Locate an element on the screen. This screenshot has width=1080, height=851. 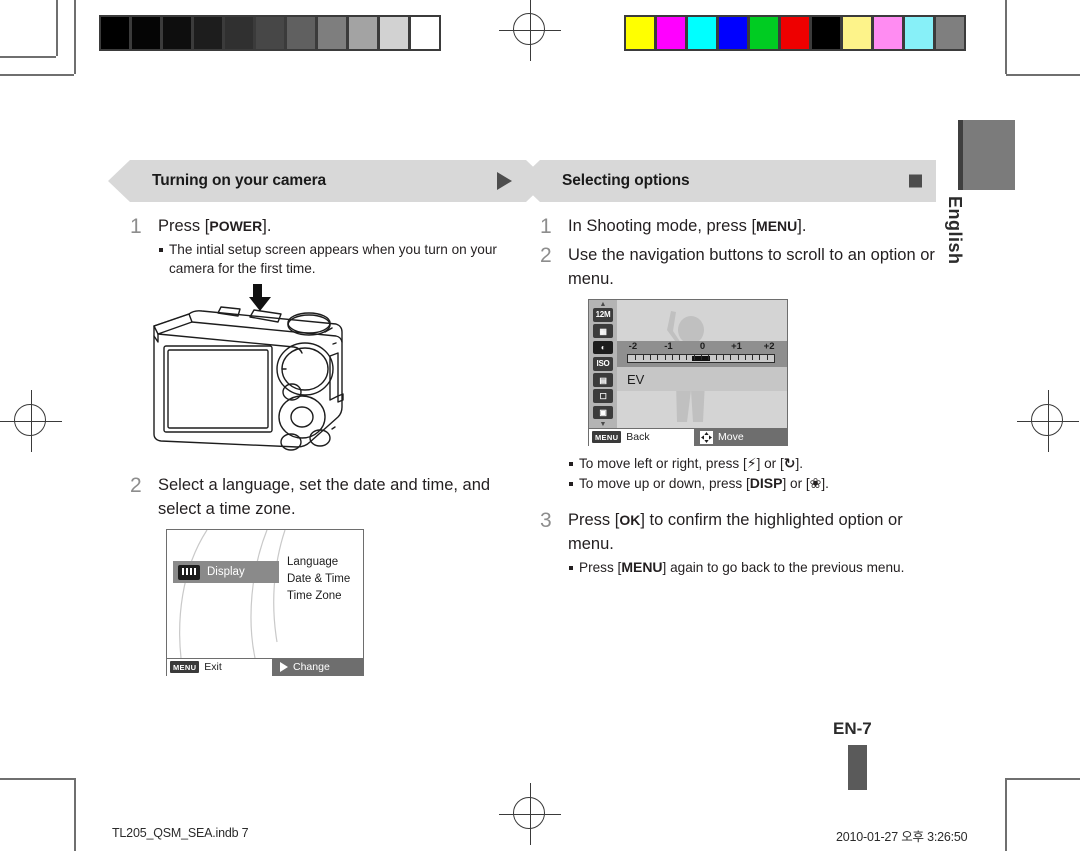
press-prefix: Press [ is located at coordinates (184, 226).